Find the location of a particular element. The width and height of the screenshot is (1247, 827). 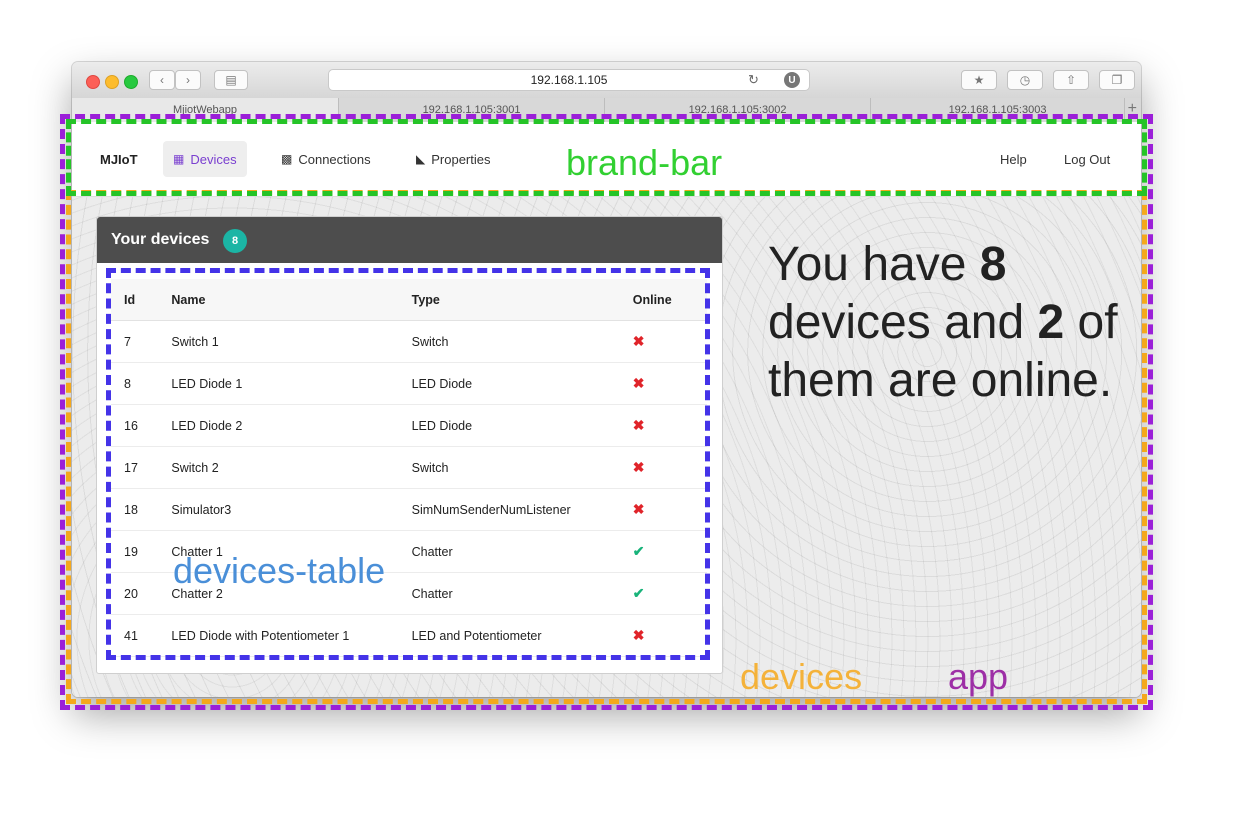

browser-tab: 192.168.1.105:3001 is located at coordinates (472, 110).